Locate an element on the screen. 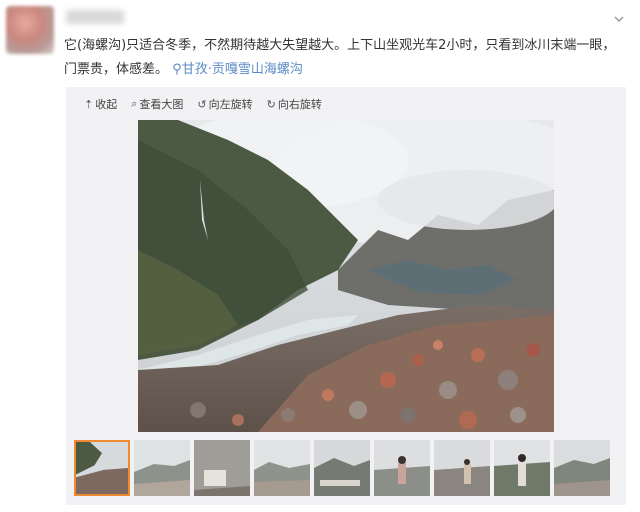 Image resolution: width=640 pixels, height=512 pixels. chevron-down-icon is located at coordinates (619, 19).